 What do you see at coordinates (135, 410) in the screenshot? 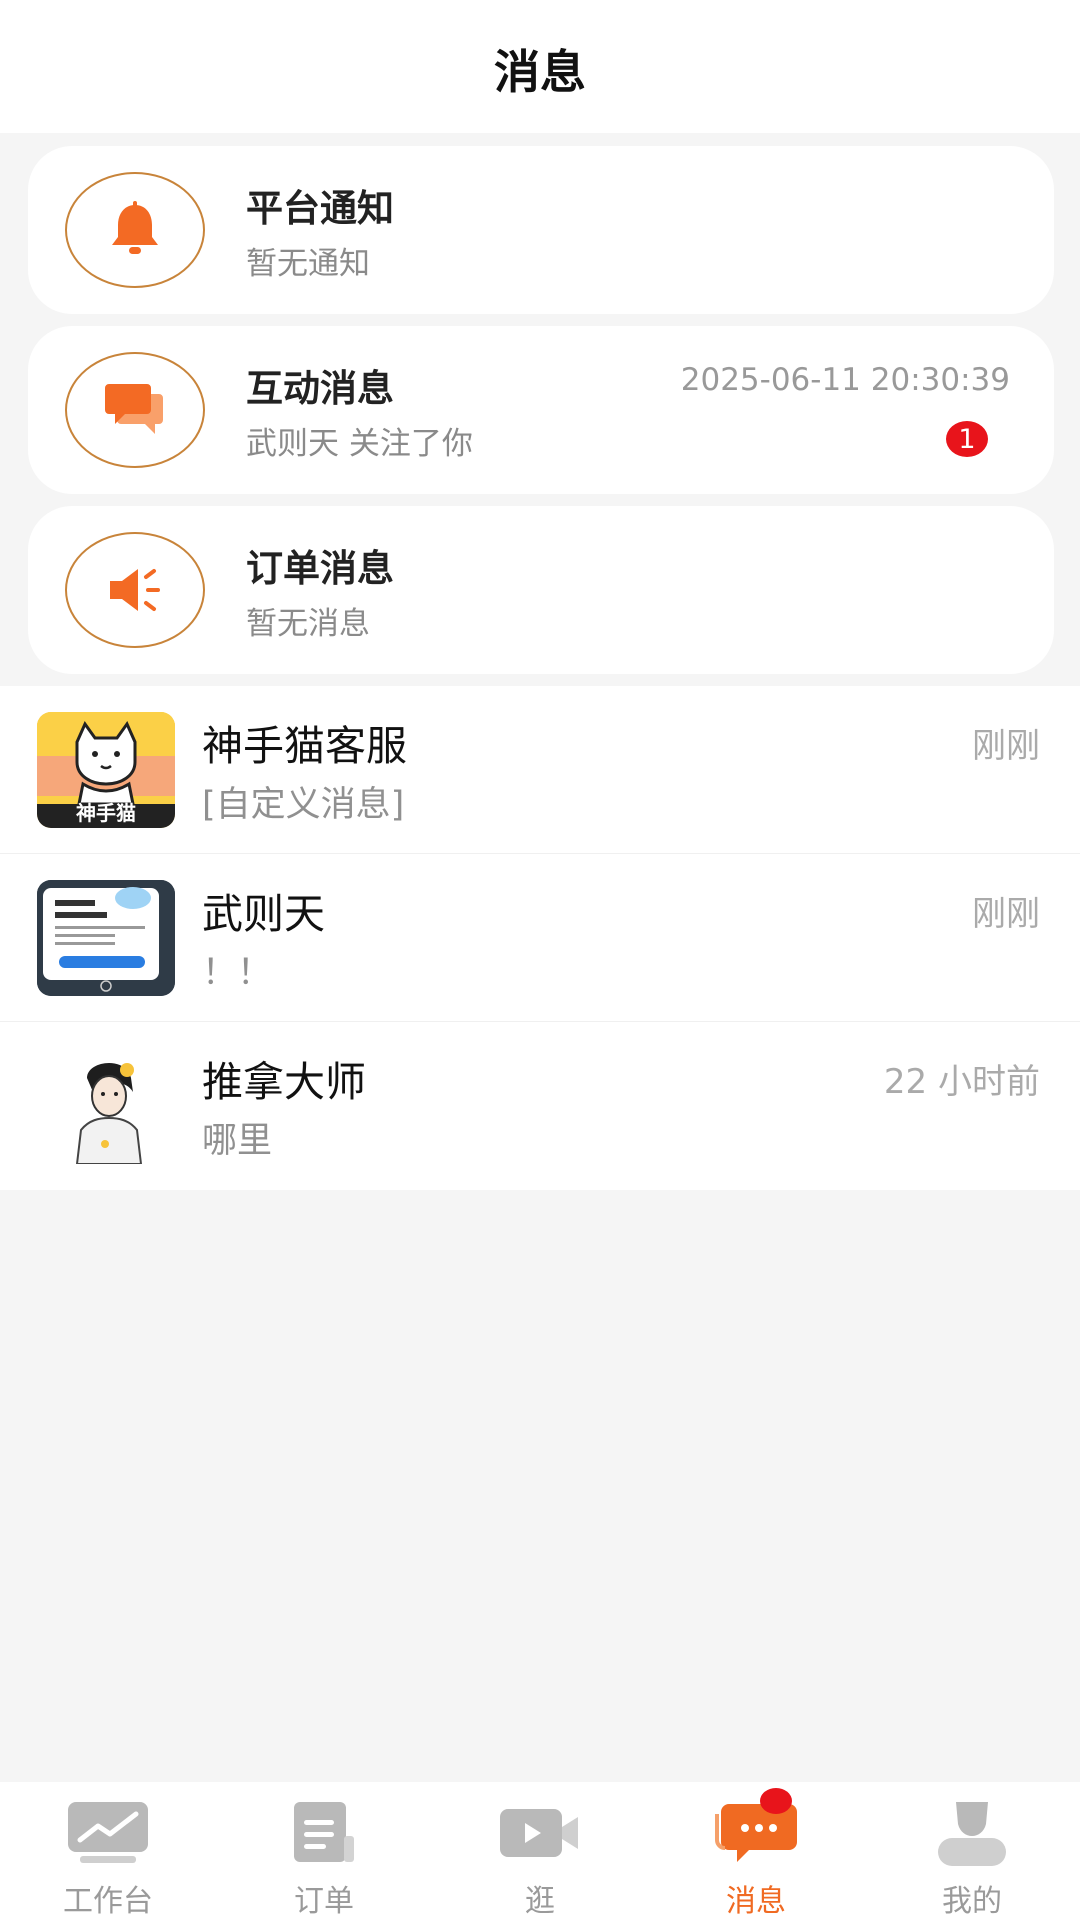
I see `chat-bubbles-icon` at bounding box center [135, 410].